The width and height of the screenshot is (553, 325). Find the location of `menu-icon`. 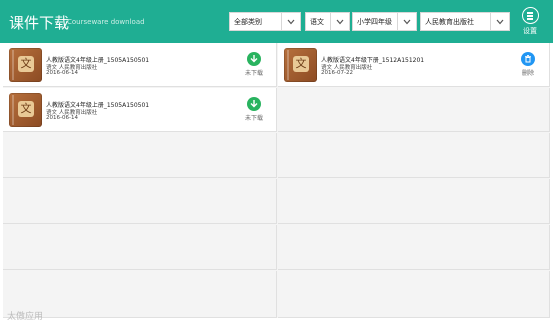

menu-icon is located at coordinates (530, 15).